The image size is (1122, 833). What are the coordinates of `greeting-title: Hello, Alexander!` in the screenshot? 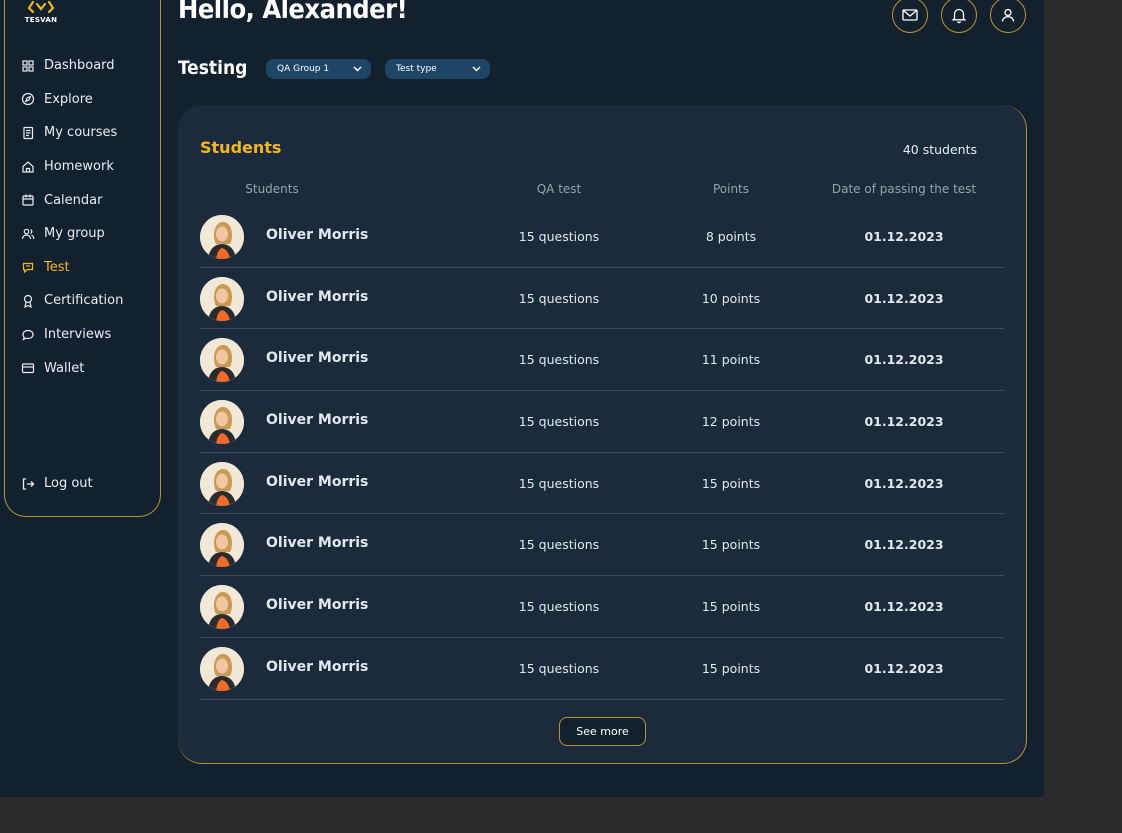 It's located at (293, 12).